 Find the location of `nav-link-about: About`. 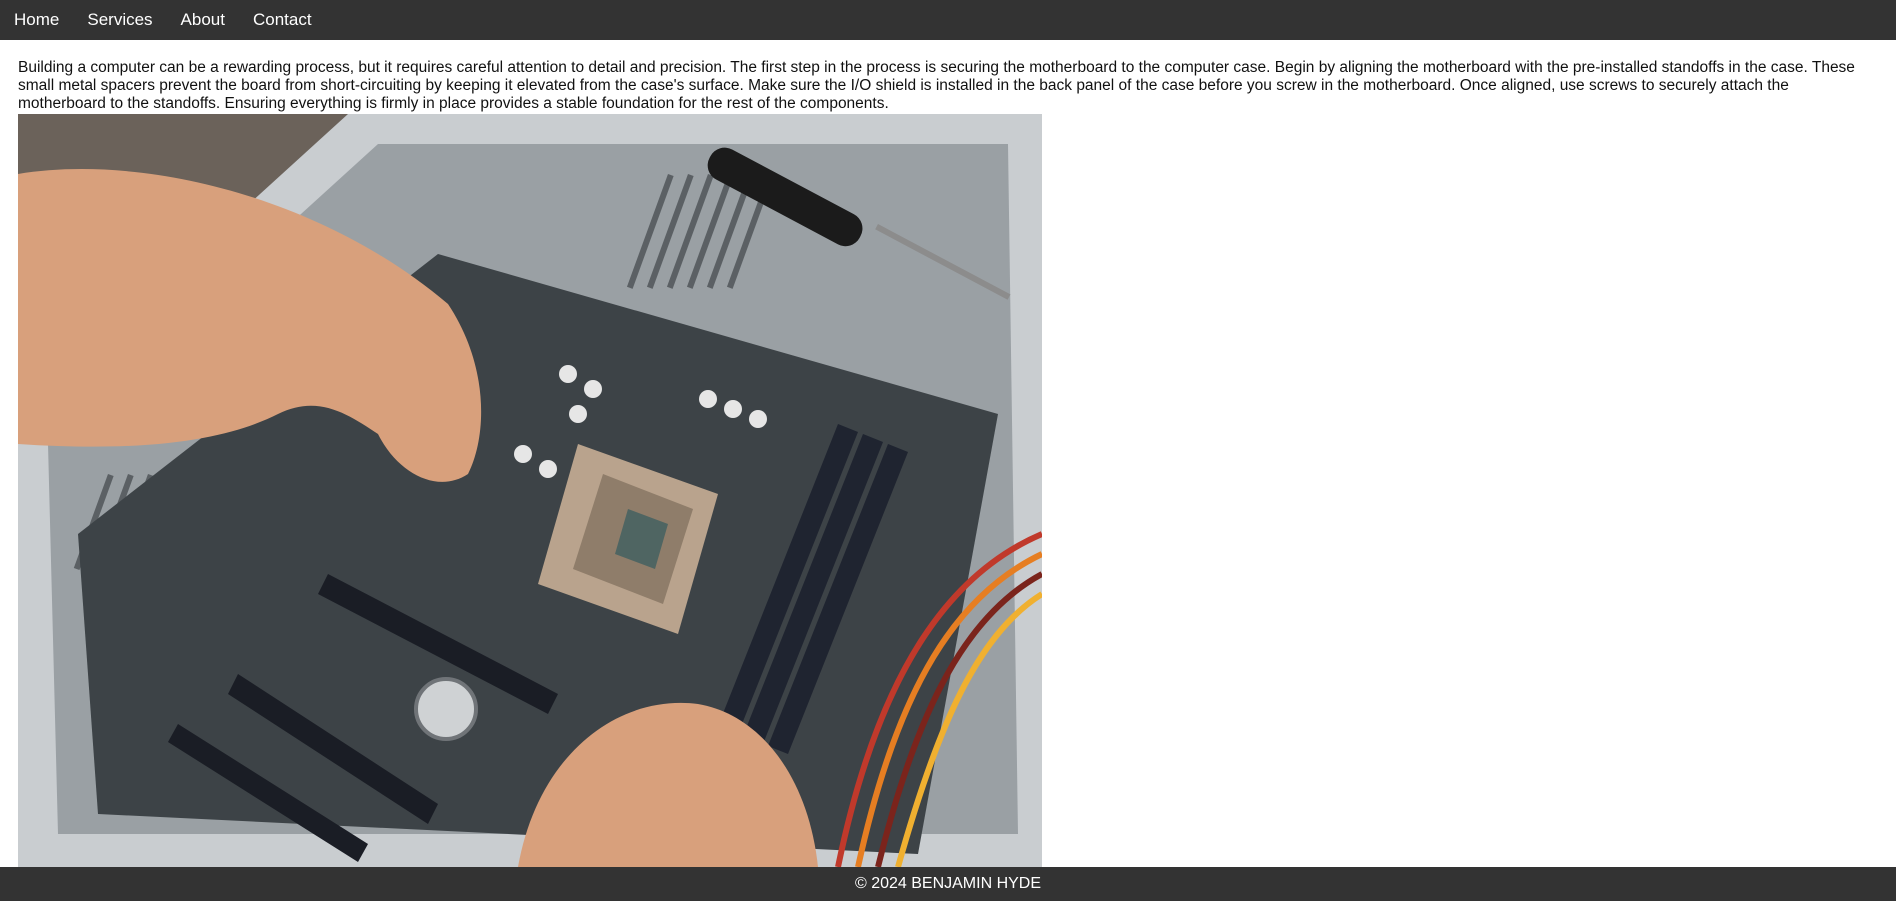

nav-link-about: About is located at coordinates (203, 20).